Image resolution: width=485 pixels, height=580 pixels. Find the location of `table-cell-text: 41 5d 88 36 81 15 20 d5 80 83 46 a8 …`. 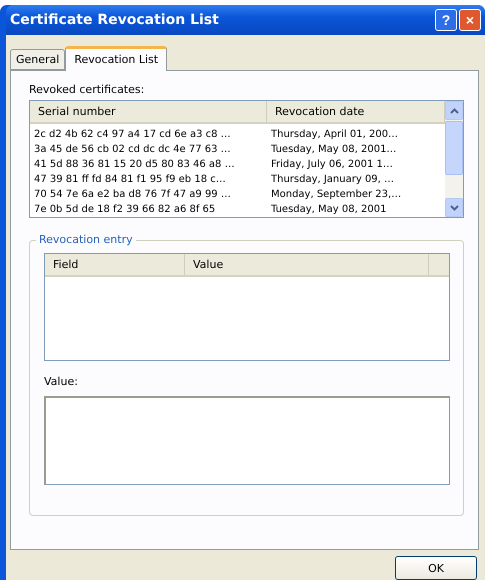

table-cell-text: 41 5d 88 36 81 15 20 d5 80 83 46 a8 … is located at coordinates (134, 165).